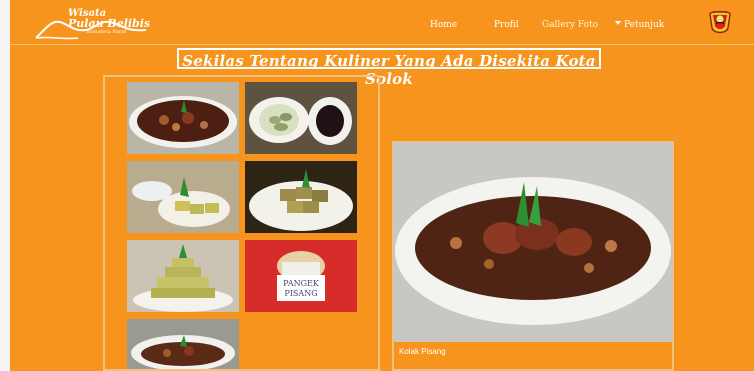  I want to click on pangek-pisang-image: PANGEK PISANG, so click(301, 276).